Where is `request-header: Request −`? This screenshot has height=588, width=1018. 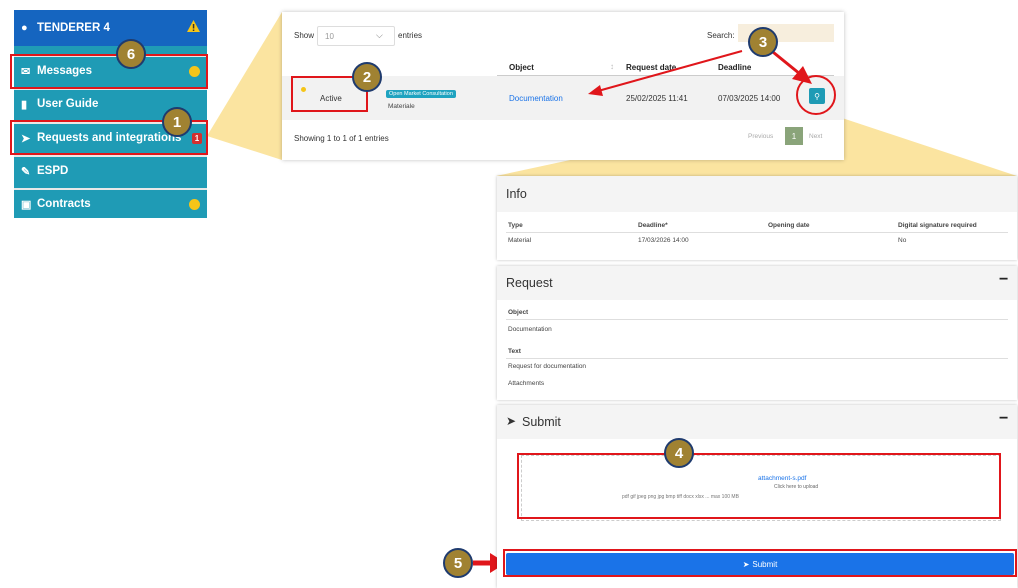 request-header: Request − is located at coordinates (757, 283).